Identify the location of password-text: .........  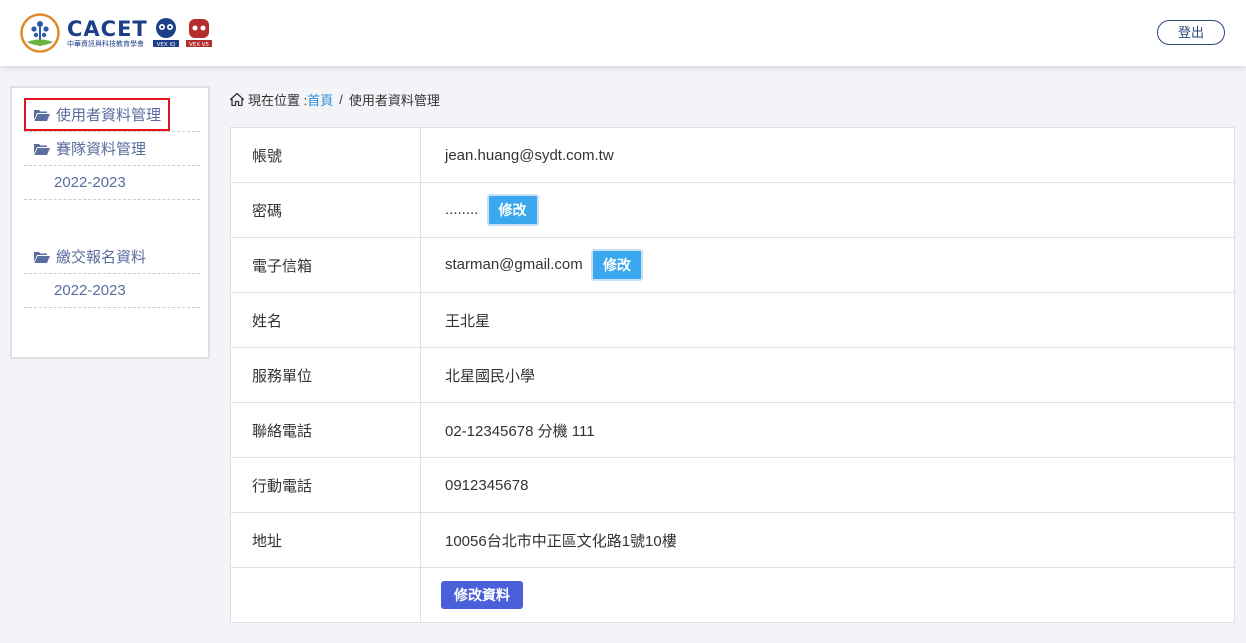
(462, 209).